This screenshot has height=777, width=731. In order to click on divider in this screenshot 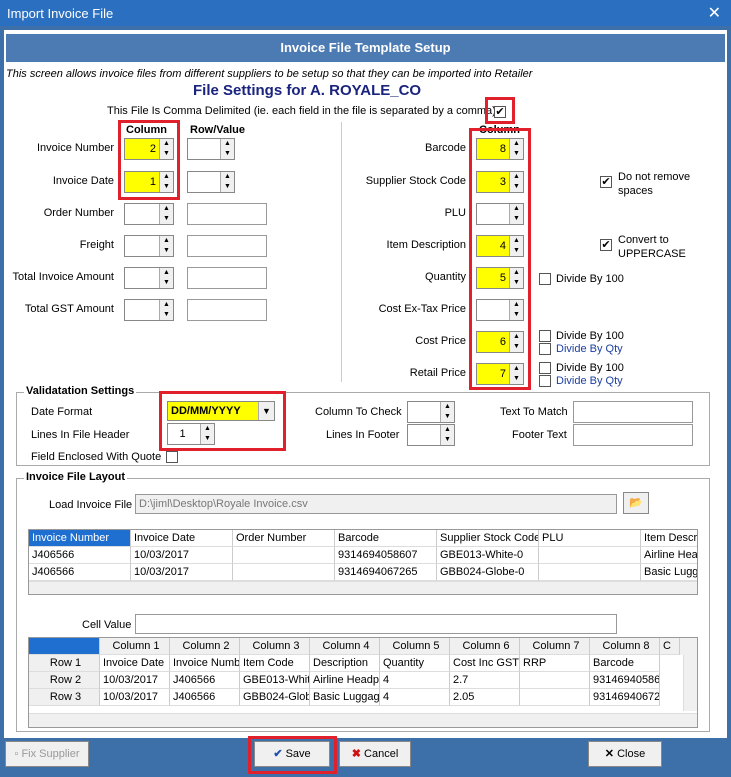, I will do `click(341, 252)`.